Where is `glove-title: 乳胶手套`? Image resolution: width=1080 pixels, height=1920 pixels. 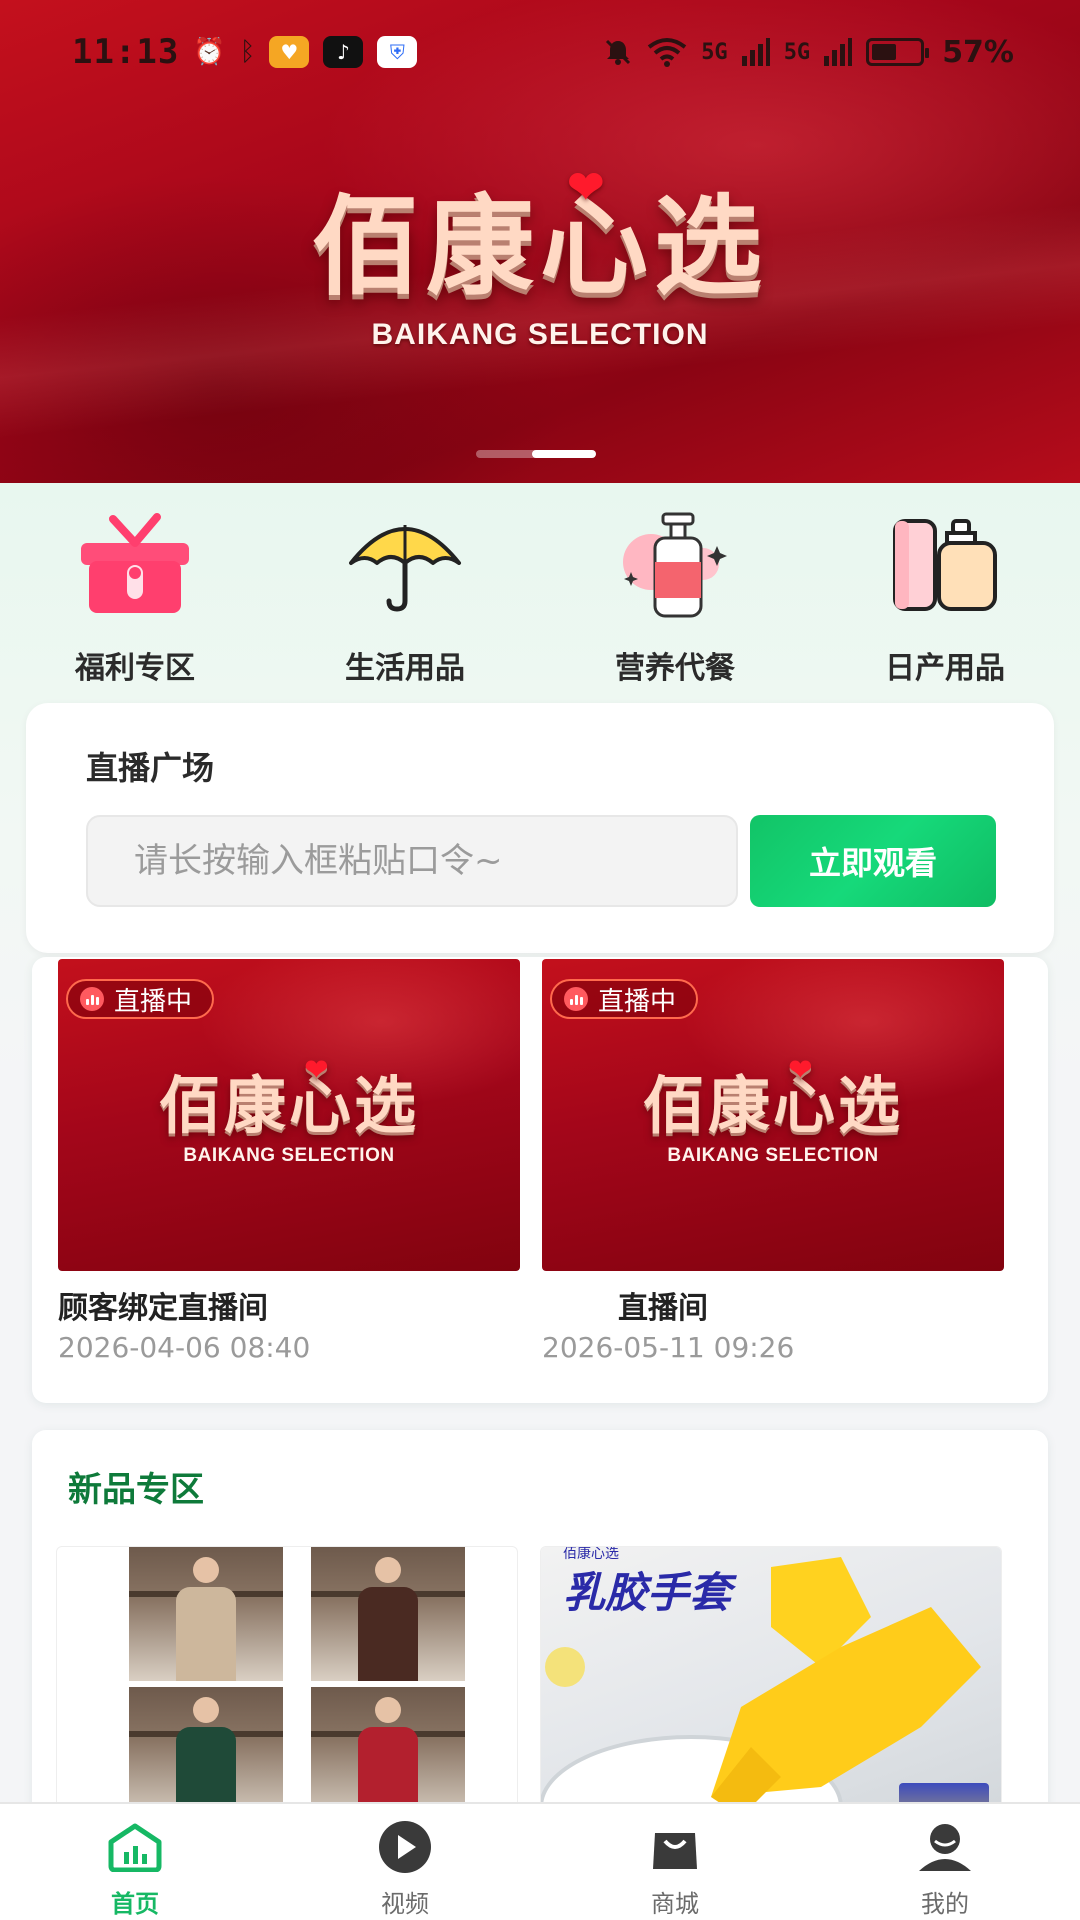
glove-title: 乳胶手套 is located at coordinates (647, 1592).